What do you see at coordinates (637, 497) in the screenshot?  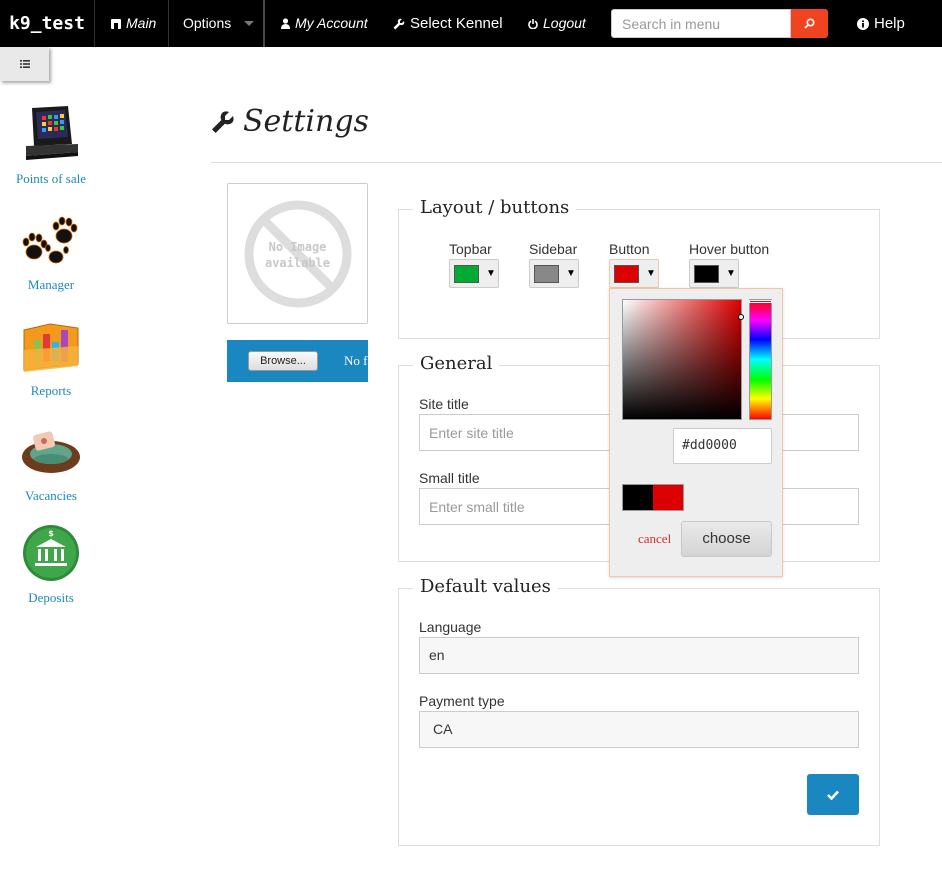 I see `previous-color-preview` at bounding box center [637, 497].